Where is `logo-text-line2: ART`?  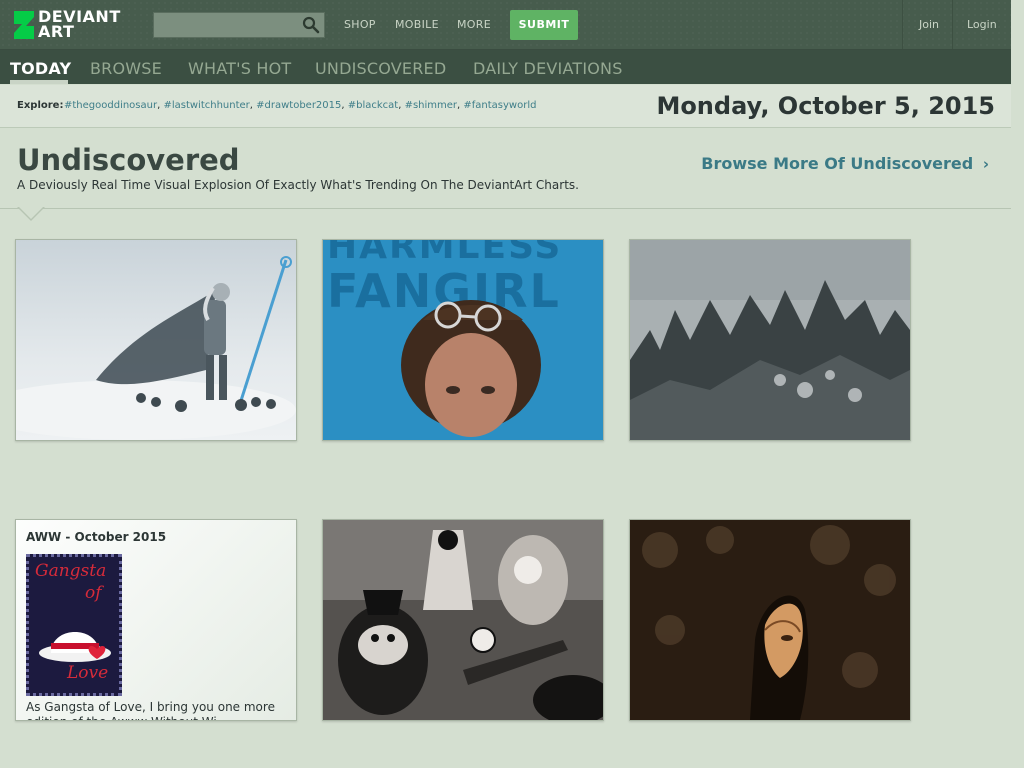 logo-text-line2: ART is located at coordinates (56, 31).